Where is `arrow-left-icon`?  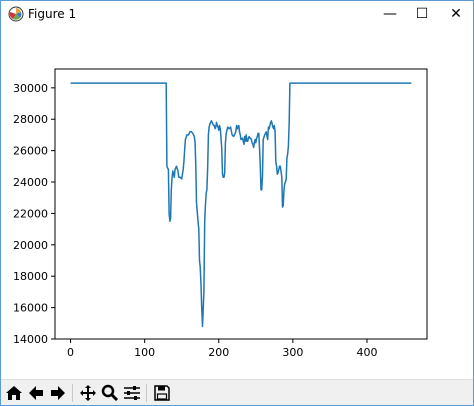 arrow-left-icon is located at coordinates (36, 393).